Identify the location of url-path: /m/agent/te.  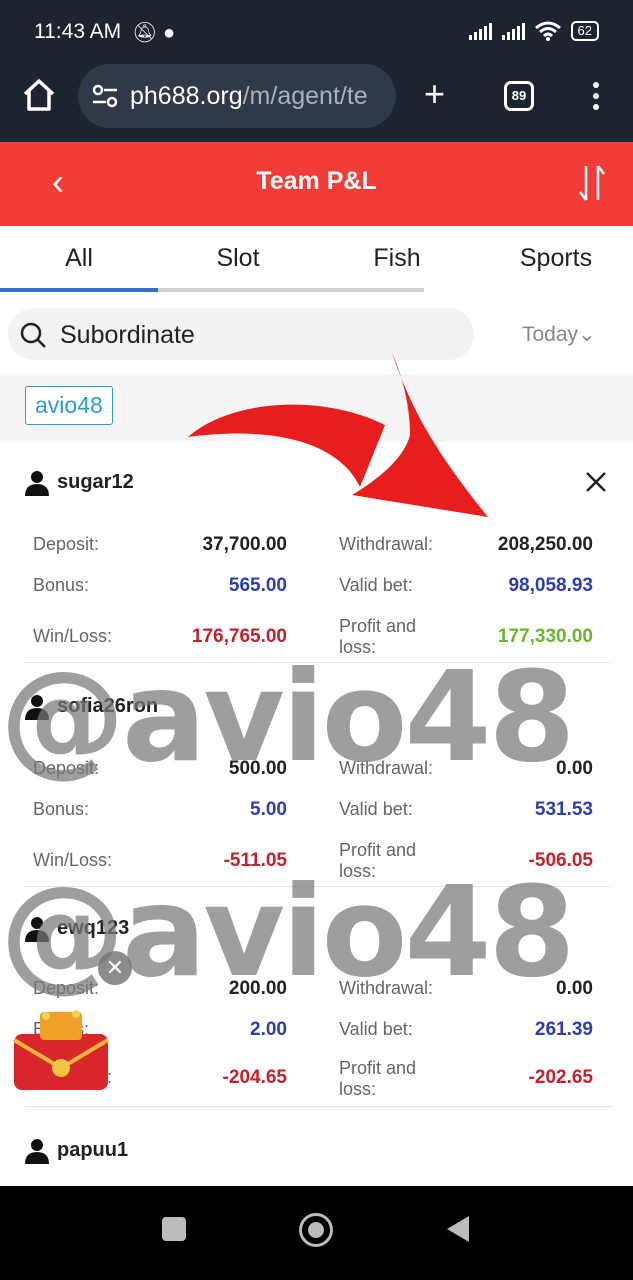
(305, 96).